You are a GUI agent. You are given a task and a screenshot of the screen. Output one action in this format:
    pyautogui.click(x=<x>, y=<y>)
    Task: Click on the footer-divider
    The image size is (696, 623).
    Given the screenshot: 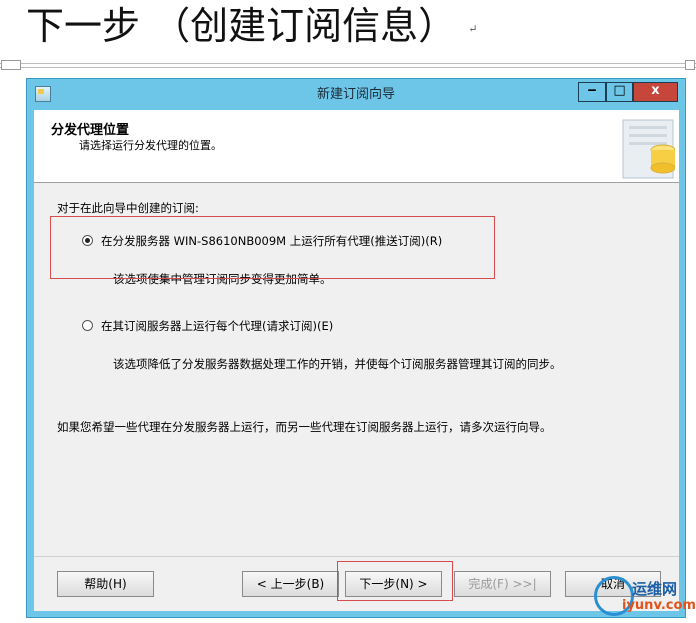 What is the action you would take?
    pyautogui.click(x=356, y=556)
    